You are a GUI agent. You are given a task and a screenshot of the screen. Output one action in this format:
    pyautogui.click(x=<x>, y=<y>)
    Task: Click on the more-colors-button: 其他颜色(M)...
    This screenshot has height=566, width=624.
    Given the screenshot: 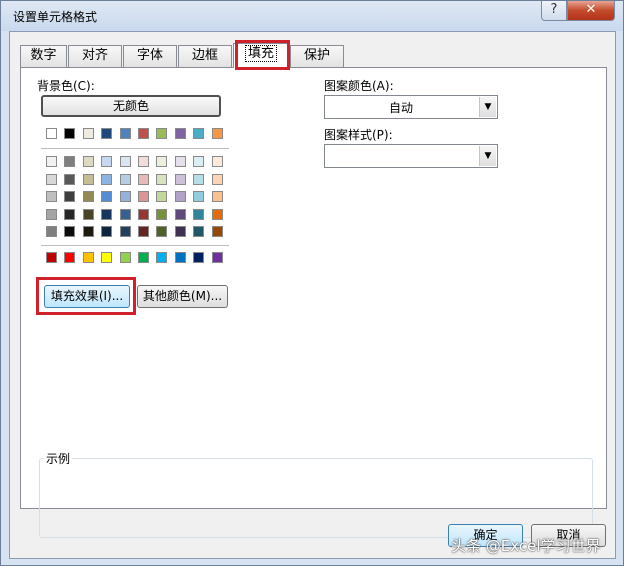 What is the action you would take?
    pyautogui.click(x=182, y=296)
    